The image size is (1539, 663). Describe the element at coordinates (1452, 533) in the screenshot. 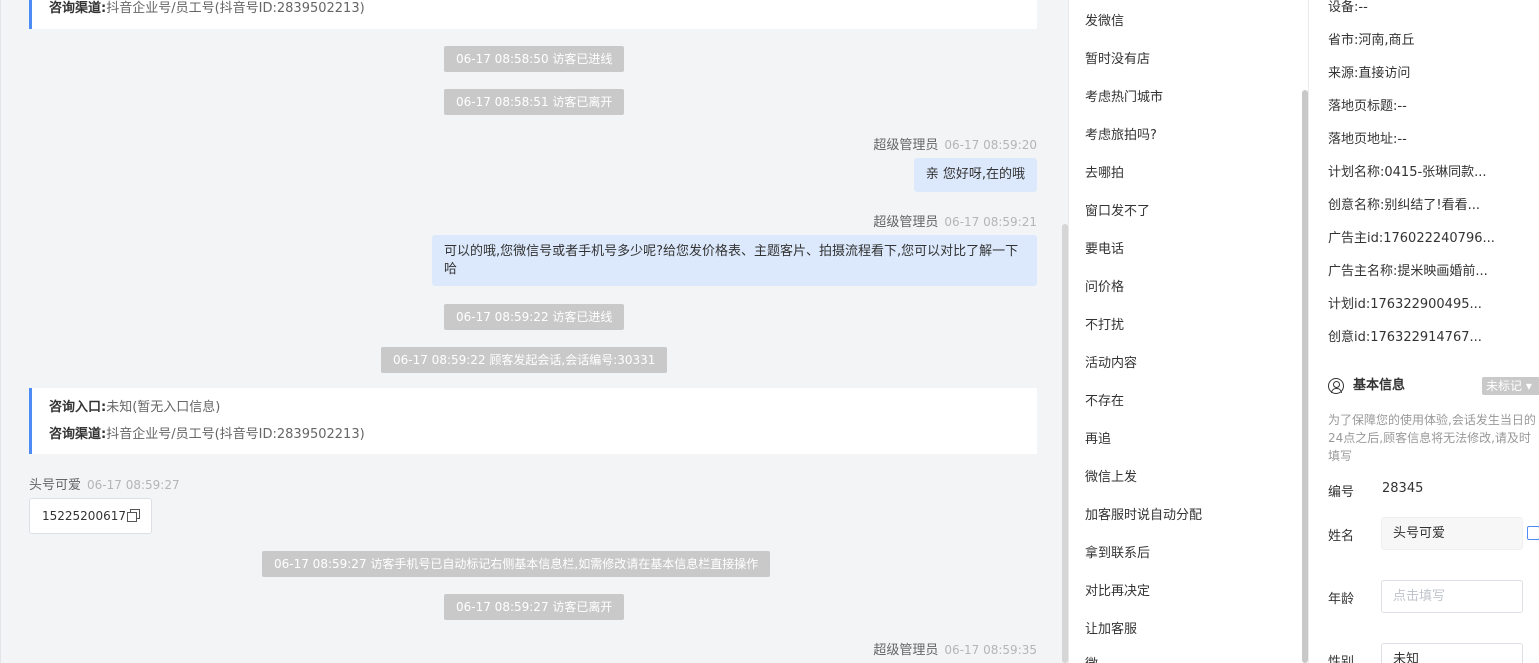

I see `name-field: 头号可爱` at that location.